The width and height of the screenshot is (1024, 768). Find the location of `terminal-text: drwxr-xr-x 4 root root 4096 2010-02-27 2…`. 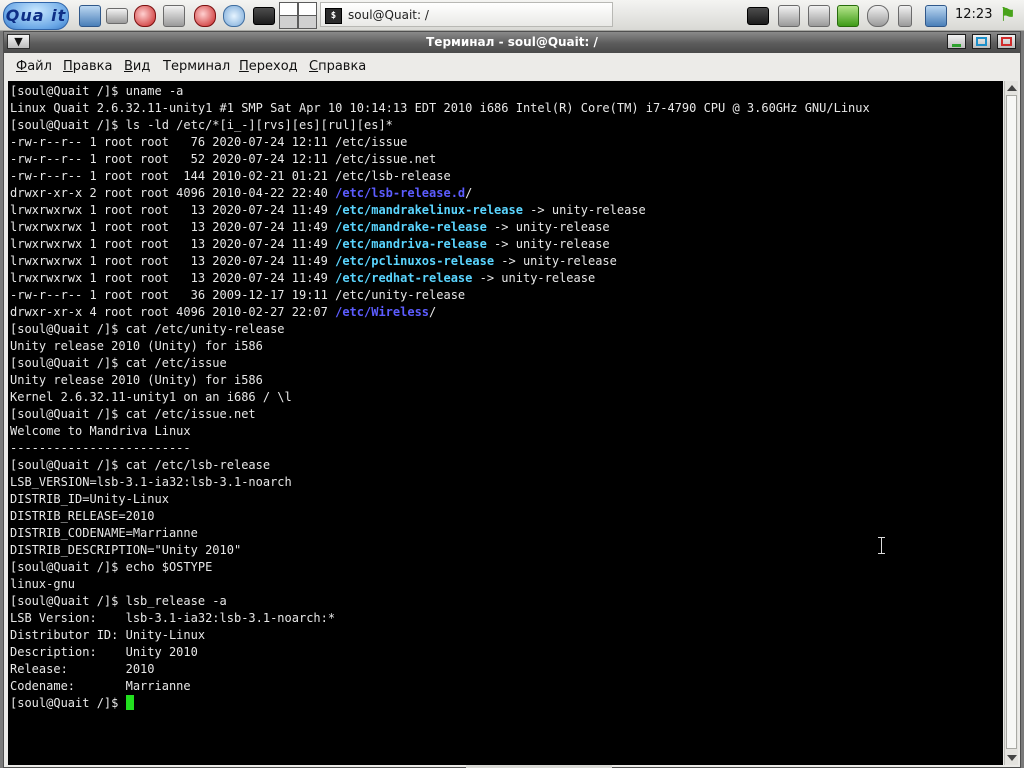

terminal-text: drwxr-xr-x 4 root root 4096 2010-02-27 2… is located at coordinates (173, 312).